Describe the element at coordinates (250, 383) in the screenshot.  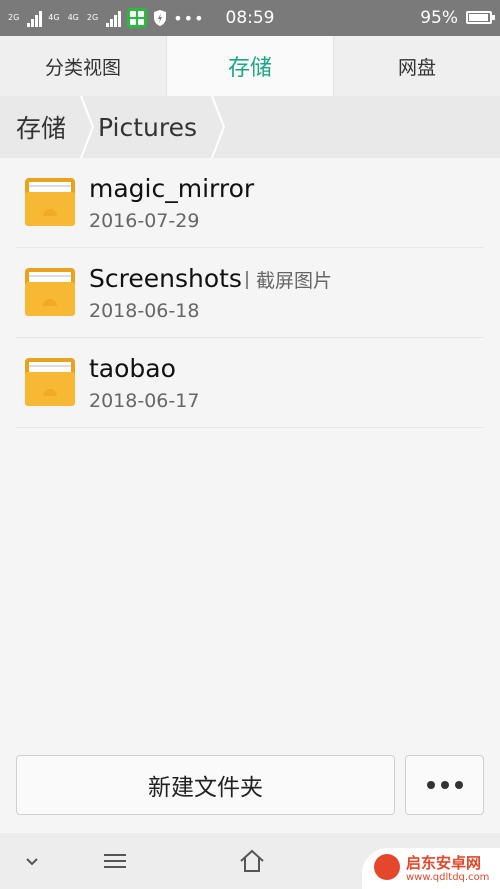
I see `list-item: taobao 2018-06-17` at that location.